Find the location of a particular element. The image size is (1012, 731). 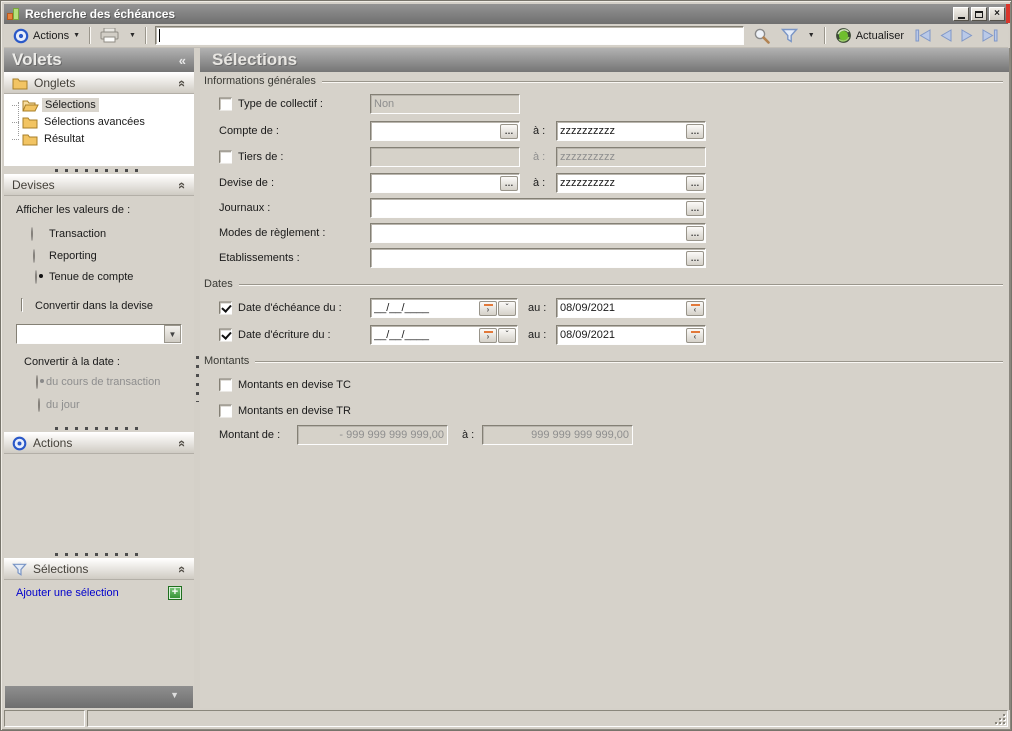

date-echeance-to-field: ‹ is located at coordinates (631, 308).